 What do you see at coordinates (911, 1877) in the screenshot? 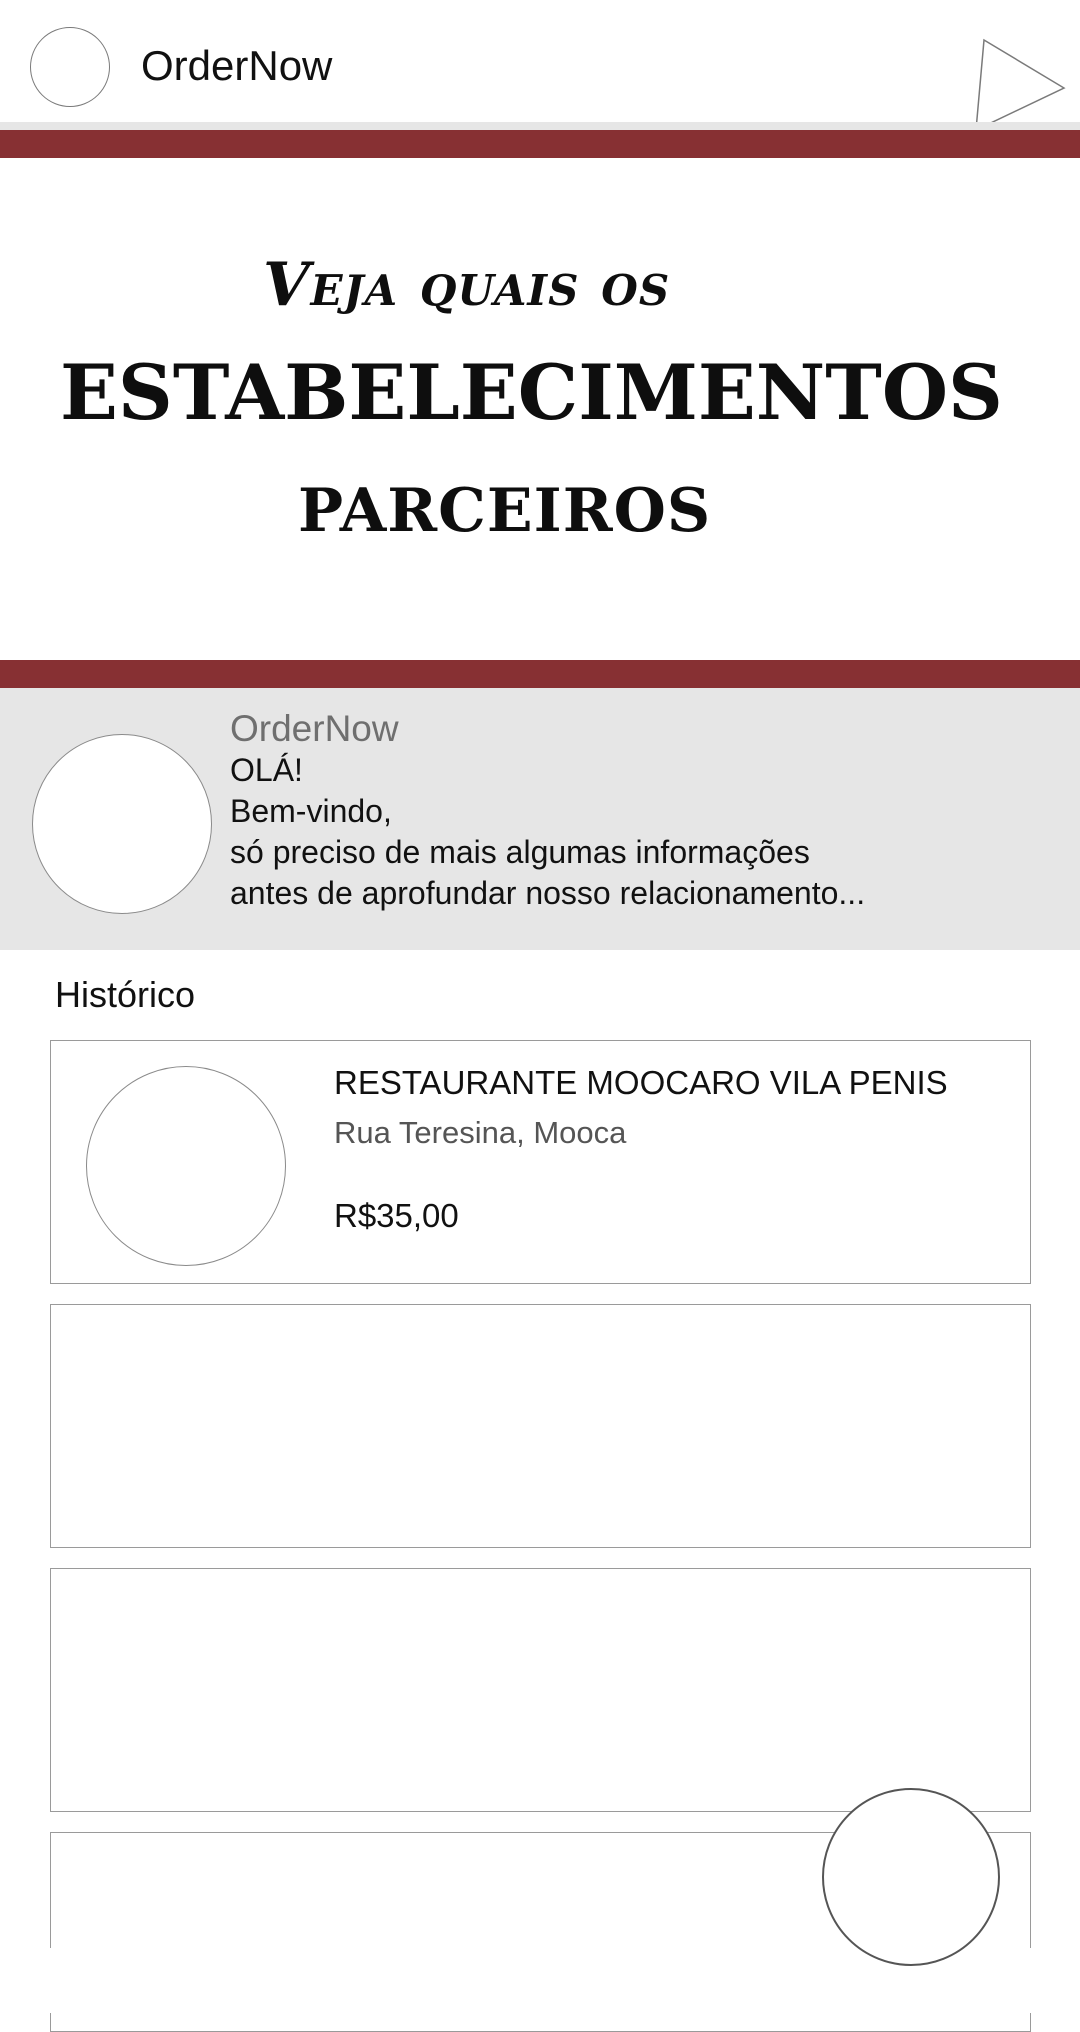
I see `floating-action-button` at bounding box center [911, 1877].